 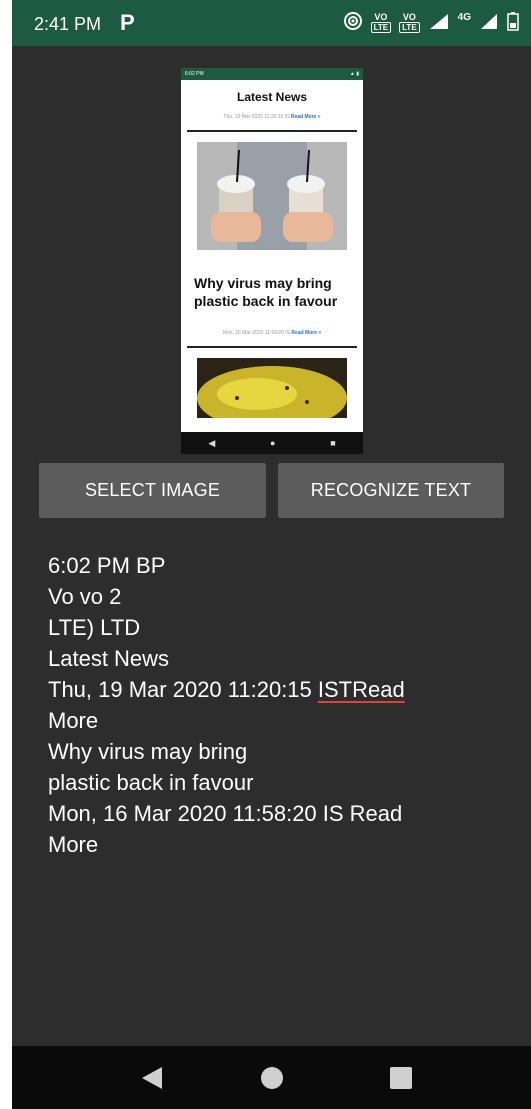 I want to click on preview-meta-1: Thu, 19 Mar 2020 11:20:15 IS Read More », so click(x=272, y=117).